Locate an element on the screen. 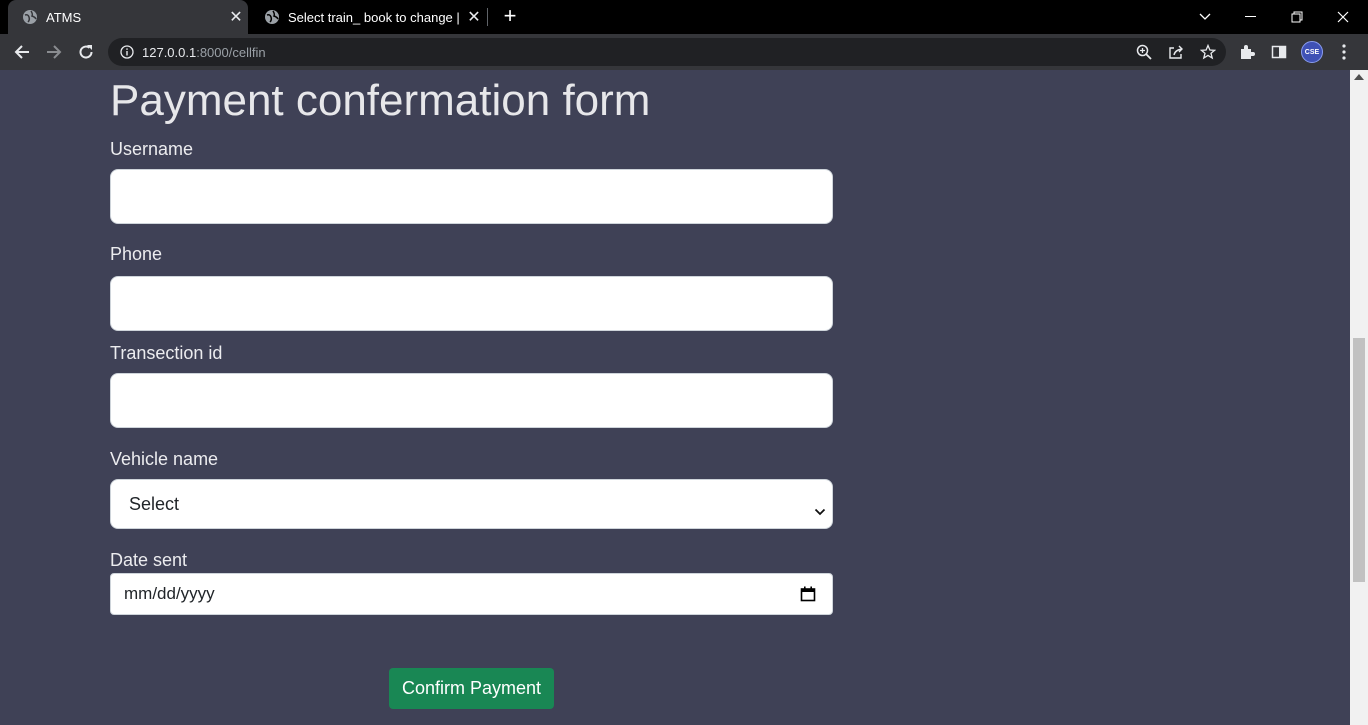 The image size is (1368, 725). page-title: Payment confermation form is located at coordinates (380, 100).